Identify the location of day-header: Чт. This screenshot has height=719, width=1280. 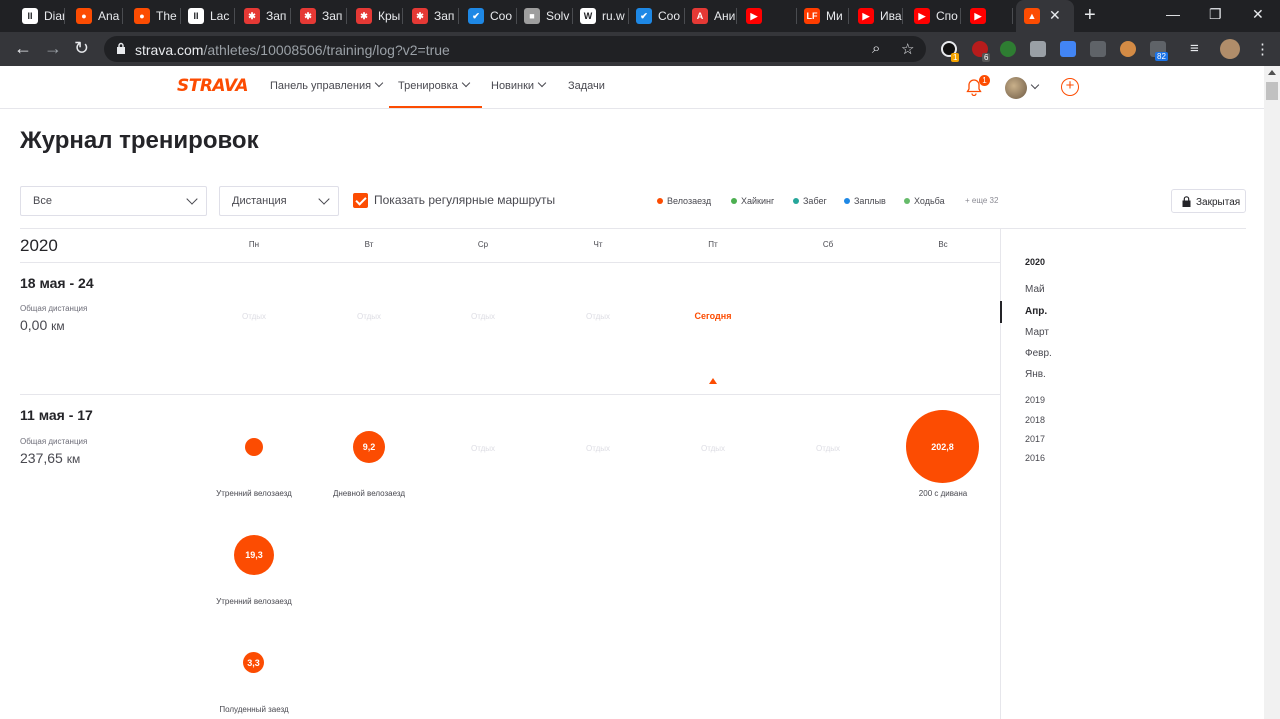
(598, 244).